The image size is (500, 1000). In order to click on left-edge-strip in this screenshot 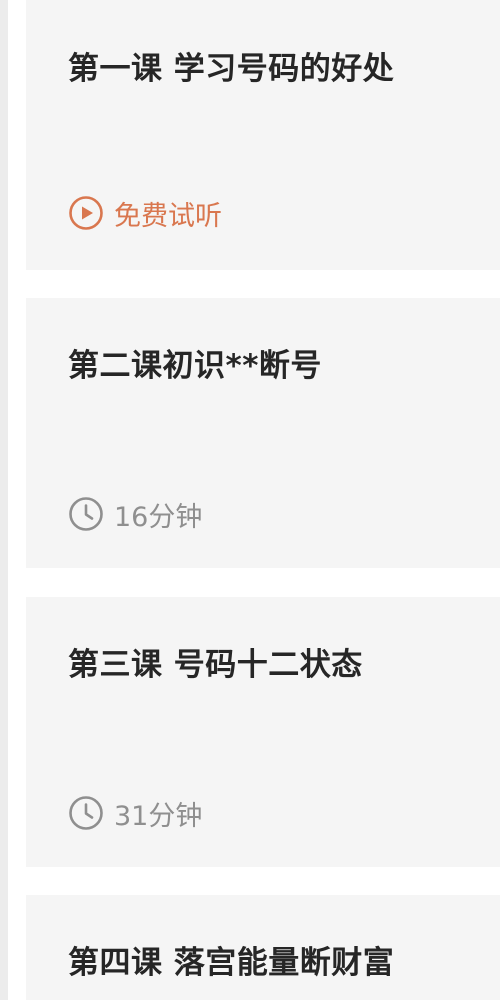, I will do `click(4, 500)`.